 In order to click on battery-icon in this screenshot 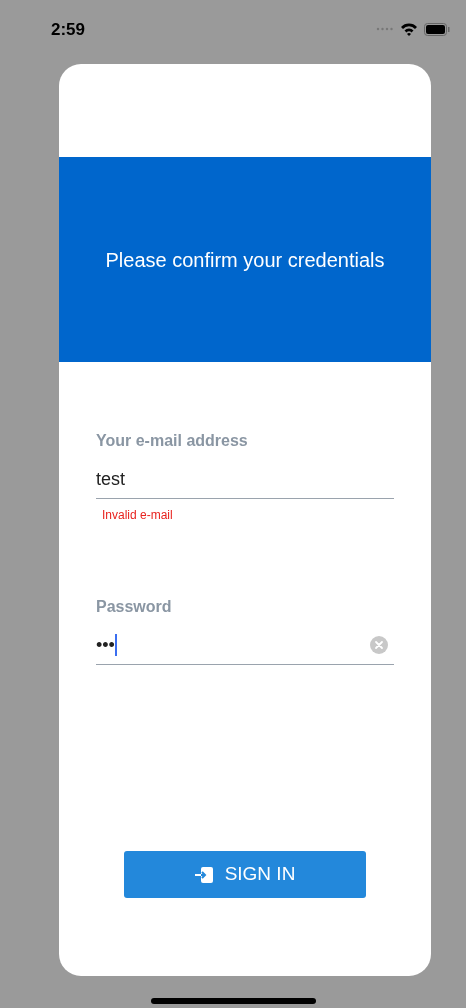, I will do `click(437, 29)`.